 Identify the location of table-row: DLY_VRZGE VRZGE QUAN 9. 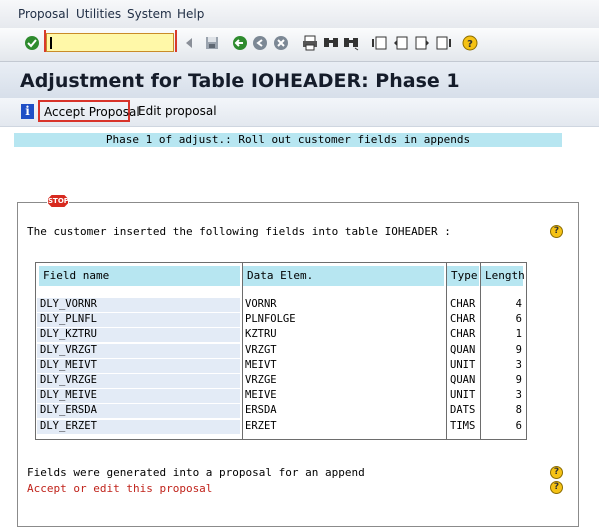
(281, 380).